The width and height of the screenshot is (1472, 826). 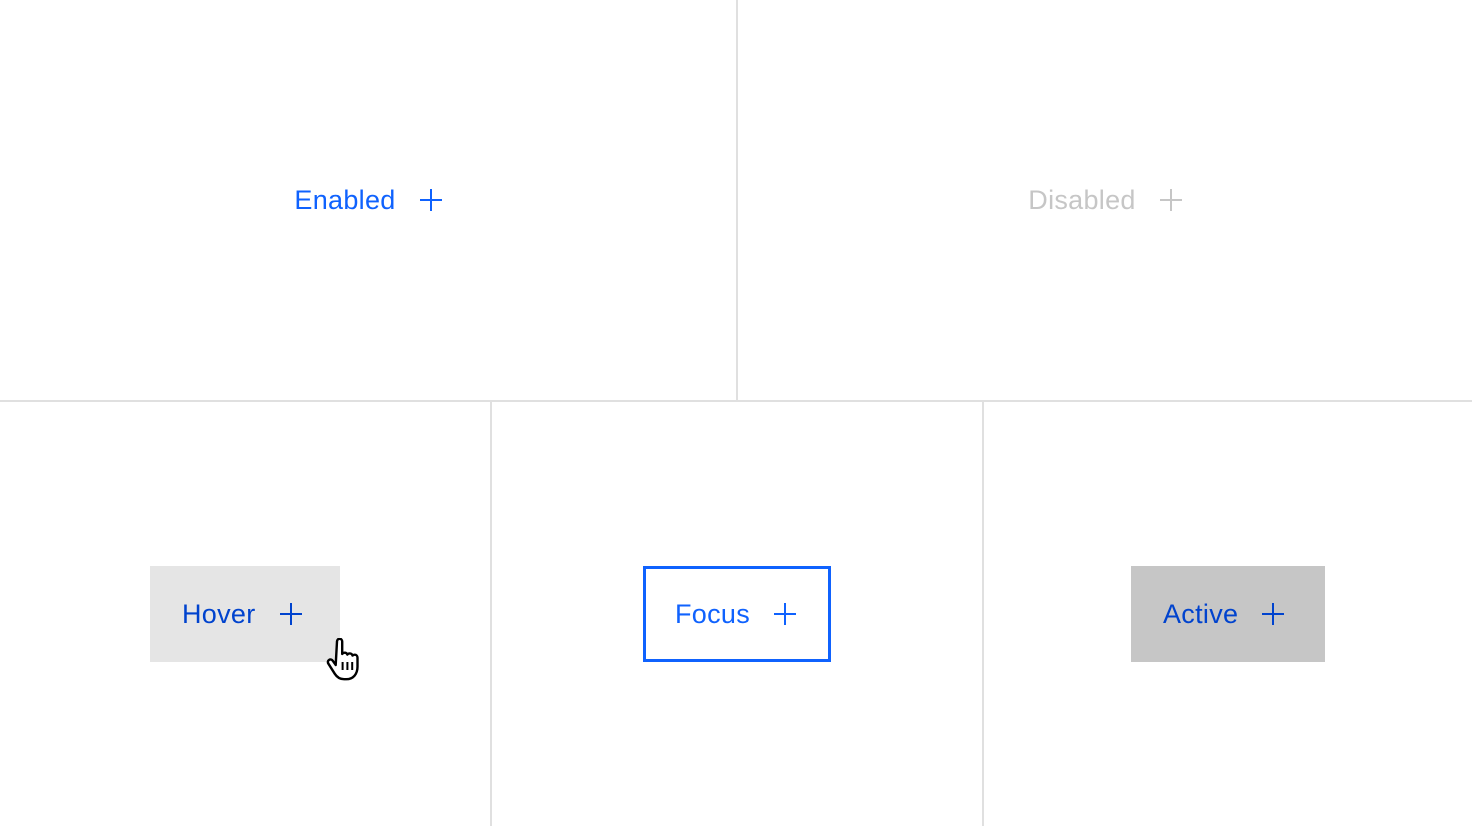 I want to click on vertical-divider-top, so click(x=737, y=200).